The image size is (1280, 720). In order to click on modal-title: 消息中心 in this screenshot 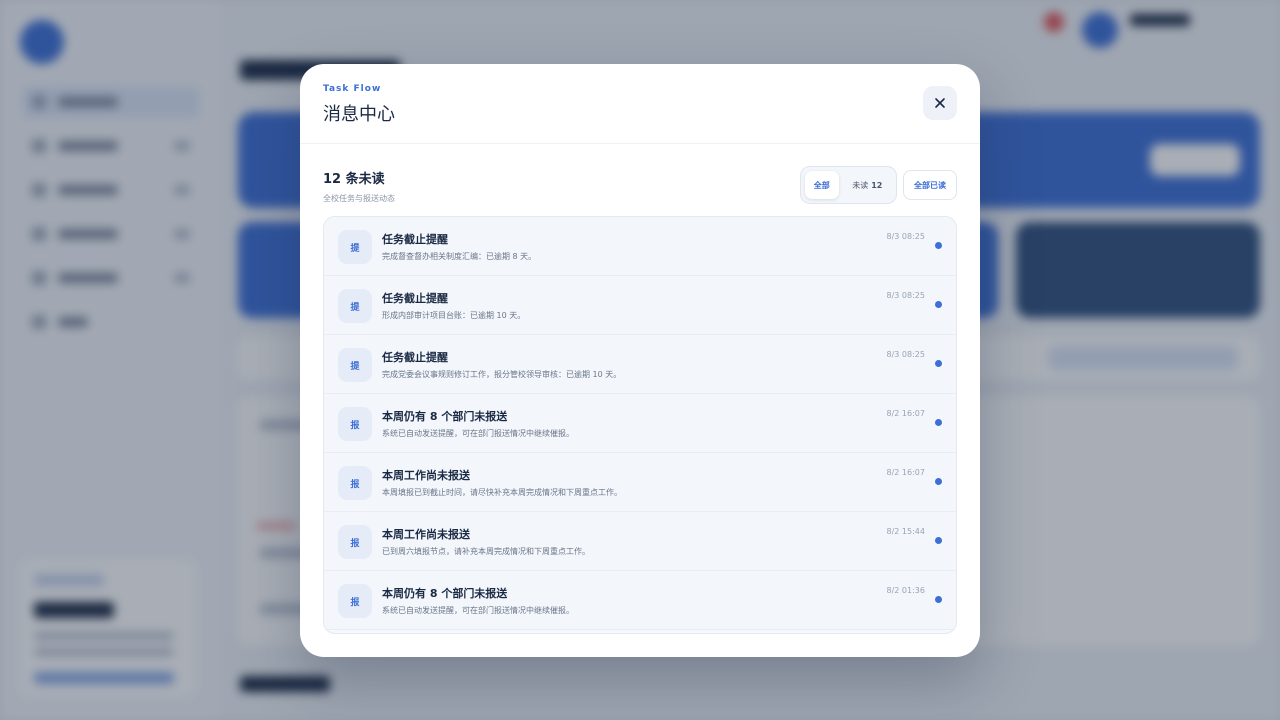, I will do `click(359, 114)`.